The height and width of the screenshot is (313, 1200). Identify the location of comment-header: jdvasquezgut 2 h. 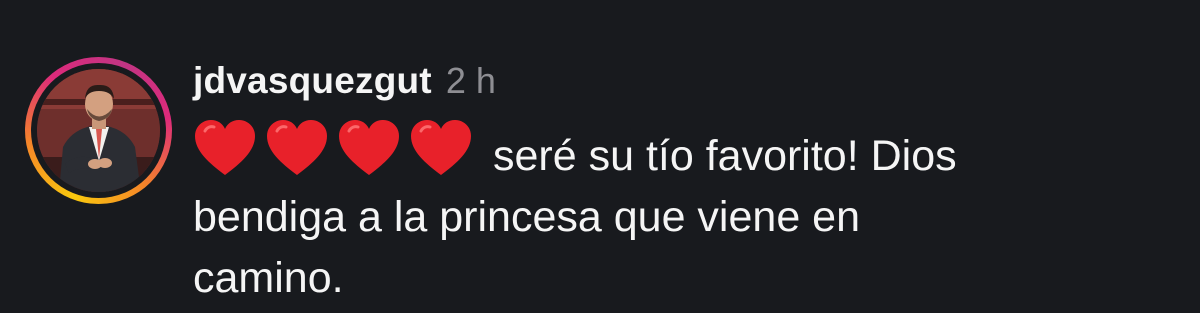
(344, 86).